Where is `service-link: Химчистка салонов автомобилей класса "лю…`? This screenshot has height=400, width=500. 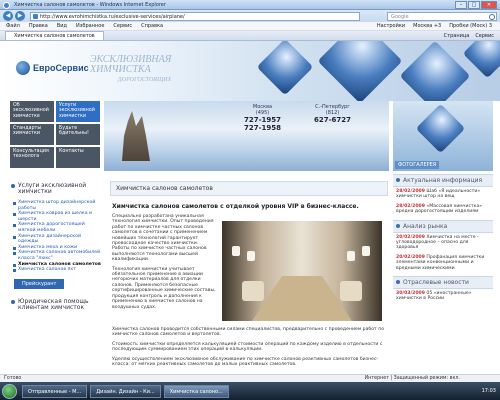
service-link: Химчистка салонов автомобилей класса "лю… is located at coordinates (56, 255).